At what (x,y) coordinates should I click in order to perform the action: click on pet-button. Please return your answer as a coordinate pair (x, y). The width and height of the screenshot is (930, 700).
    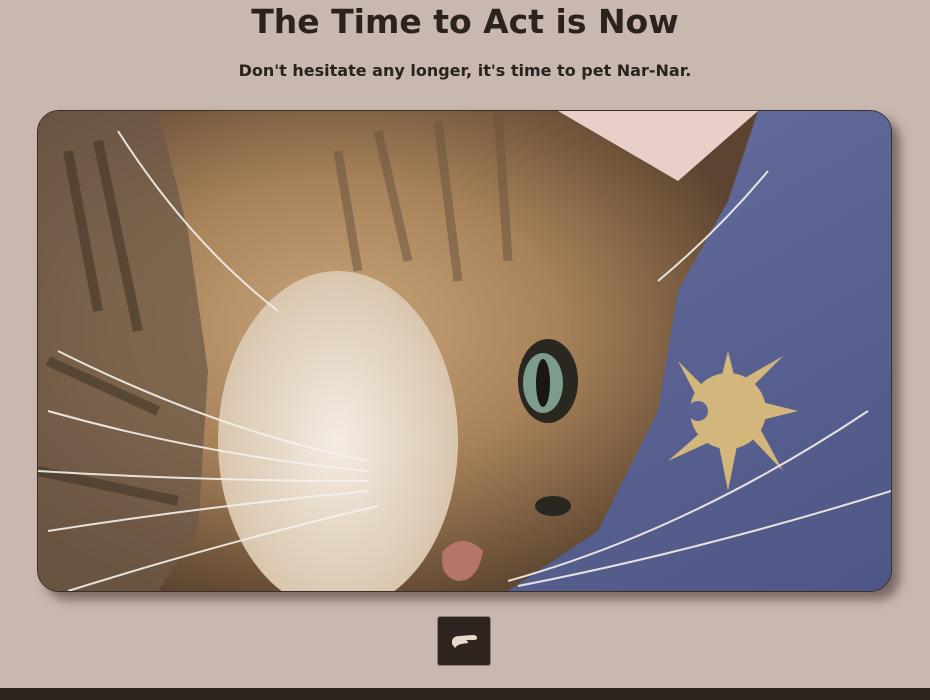
    Looking at the image, I should click on (464, 641).